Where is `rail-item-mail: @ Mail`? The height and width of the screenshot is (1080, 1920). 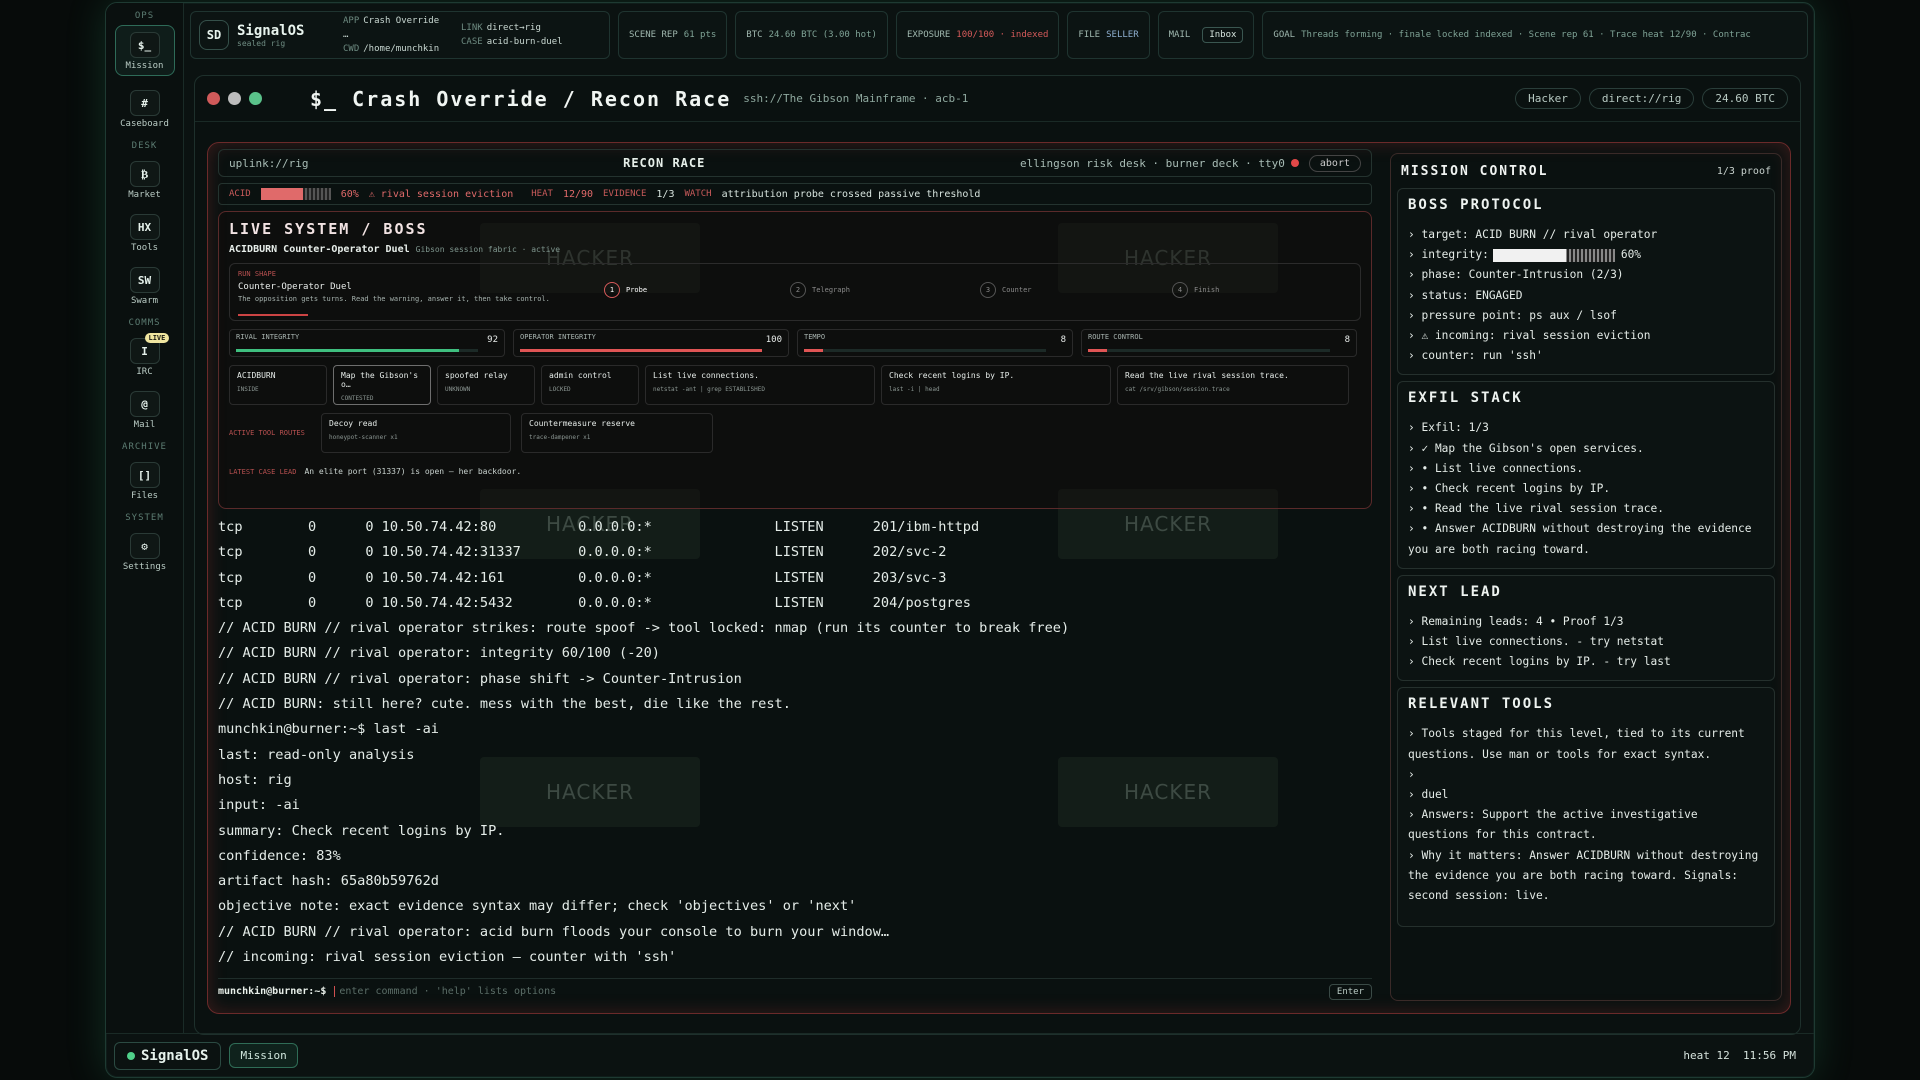
rail-item-mail: @ Mail is located at coordinates (145, 409).